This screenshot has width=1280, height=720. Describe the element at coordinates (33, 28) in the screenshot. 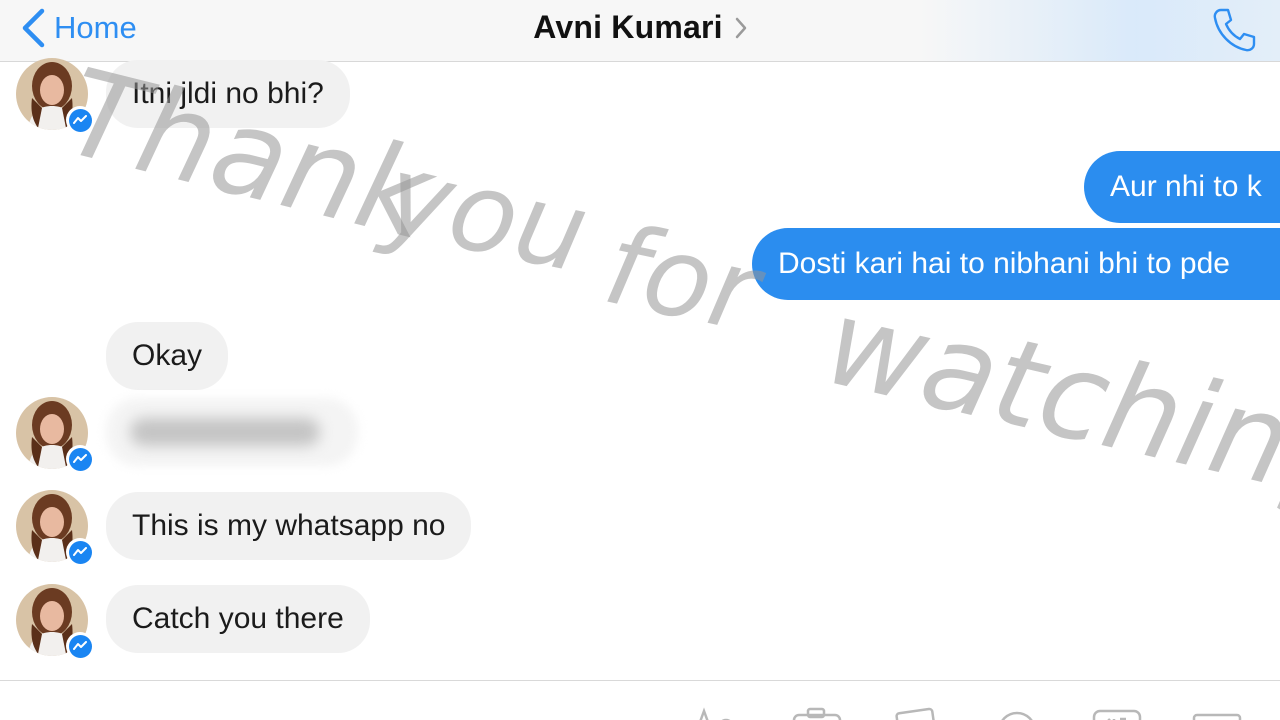

I see `chevron-left-icon` at that location.